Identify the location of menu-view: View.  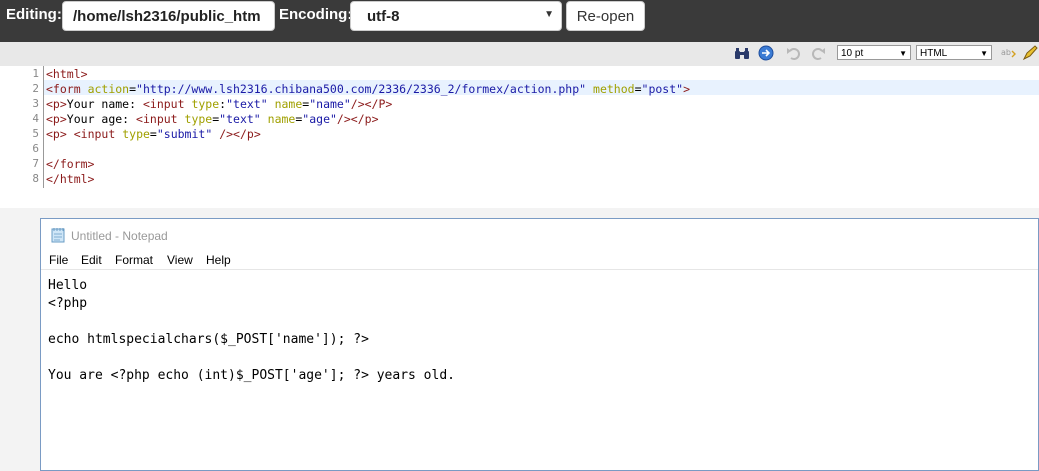
(180, 260).